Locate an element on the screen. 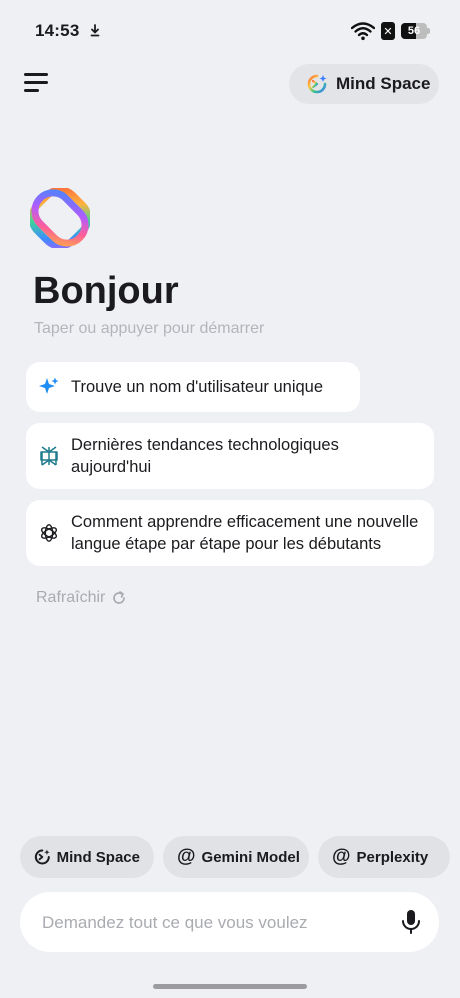 The height and width of the screenshot is (998, 460). chip-mind-space: Mind Space is located at coordinates (87, 857).